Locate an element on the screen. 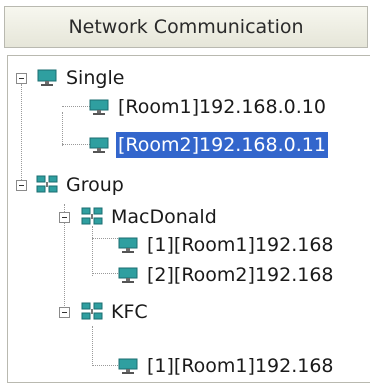 This screenshot has width=374, height=388. tree-node-label: [Room1]192.168.0.10 is located at coordinates (222, 107).